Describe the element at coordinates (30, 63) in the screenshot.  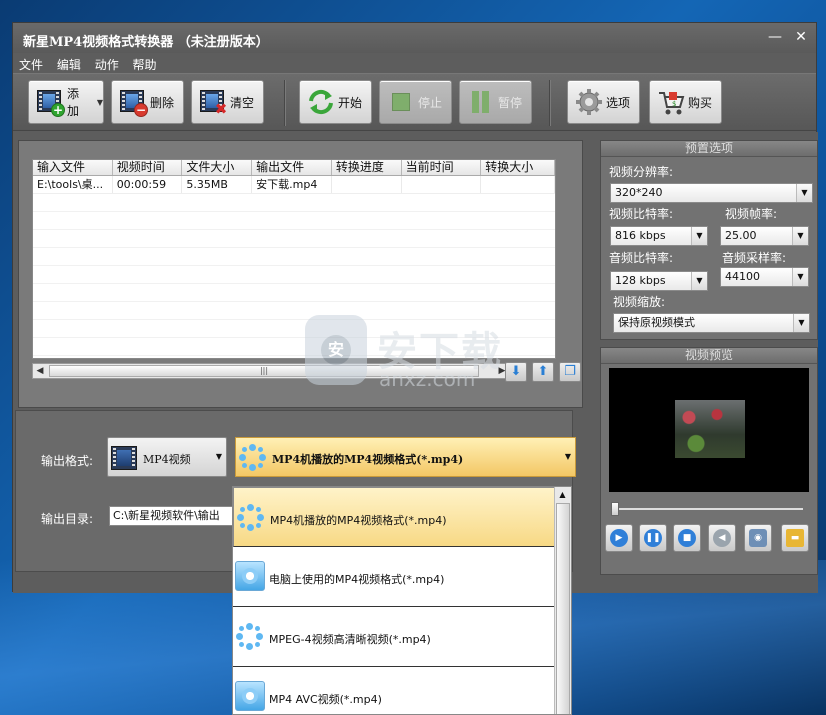
I see `menu-file: 文件` at that location.